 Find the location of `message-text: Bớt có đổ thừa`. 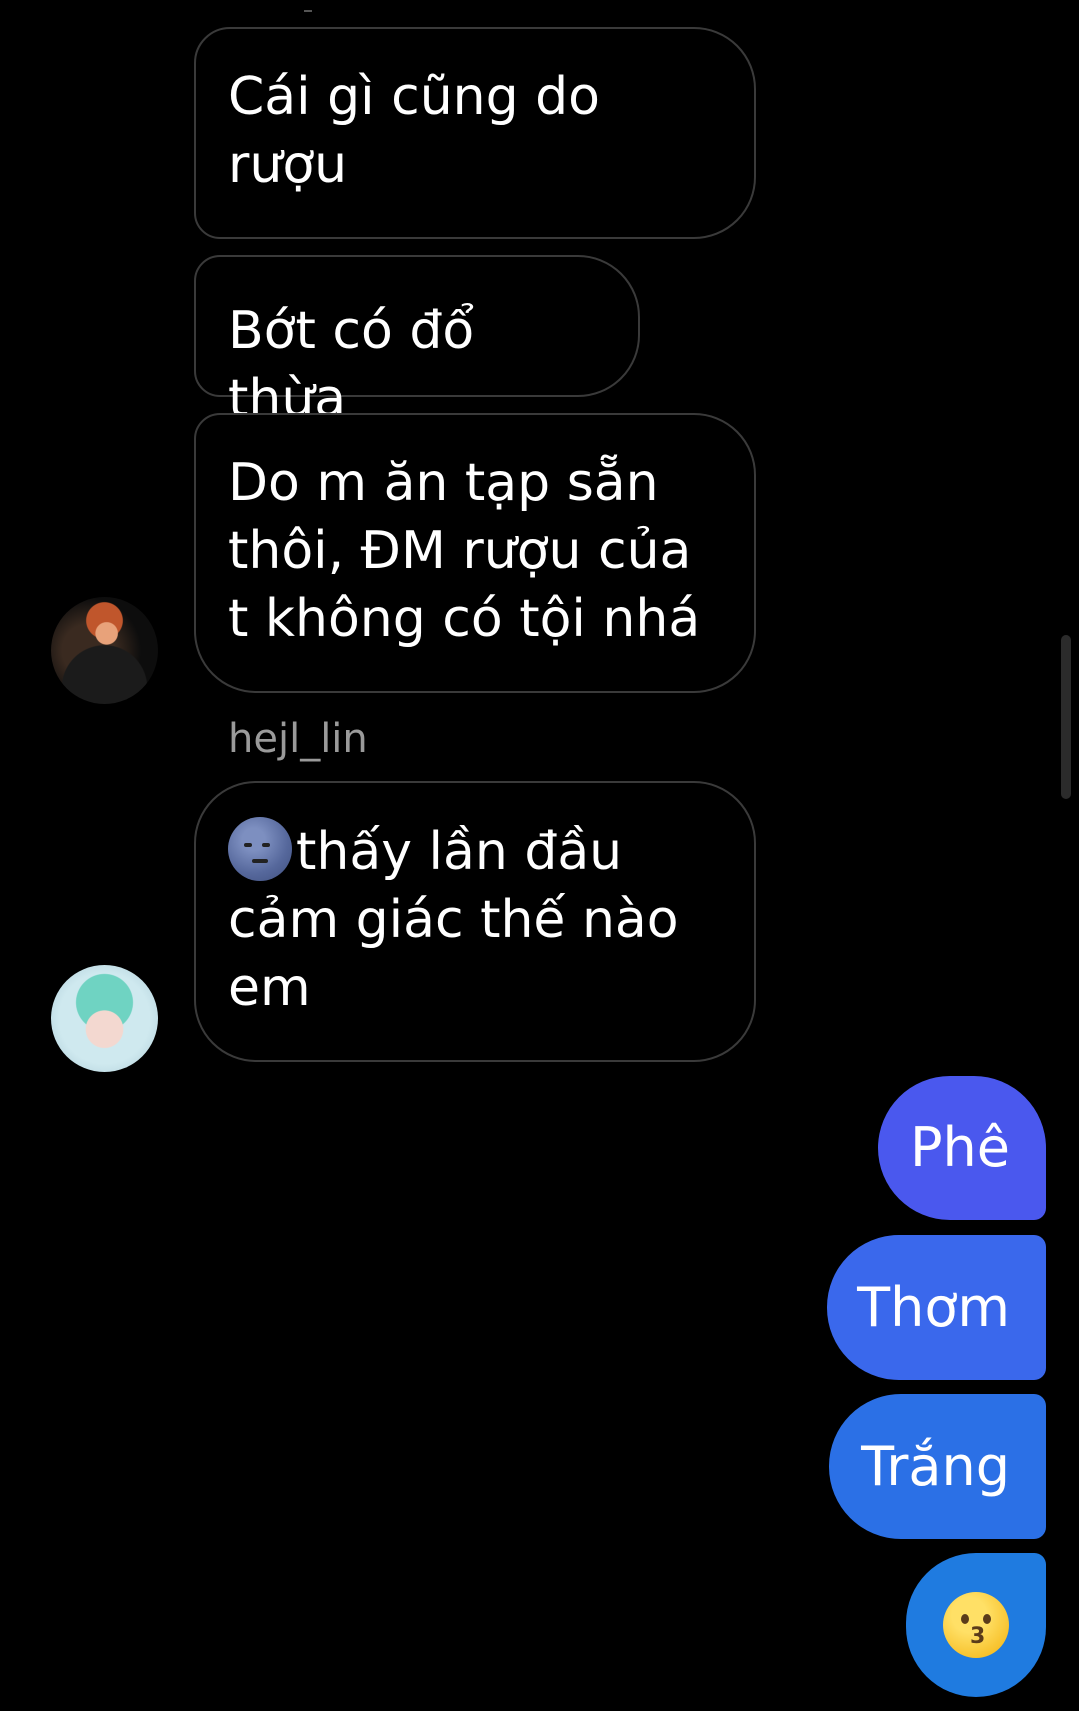

message-text: Bớt có đổ thừa is located at coordinates (351, 365).